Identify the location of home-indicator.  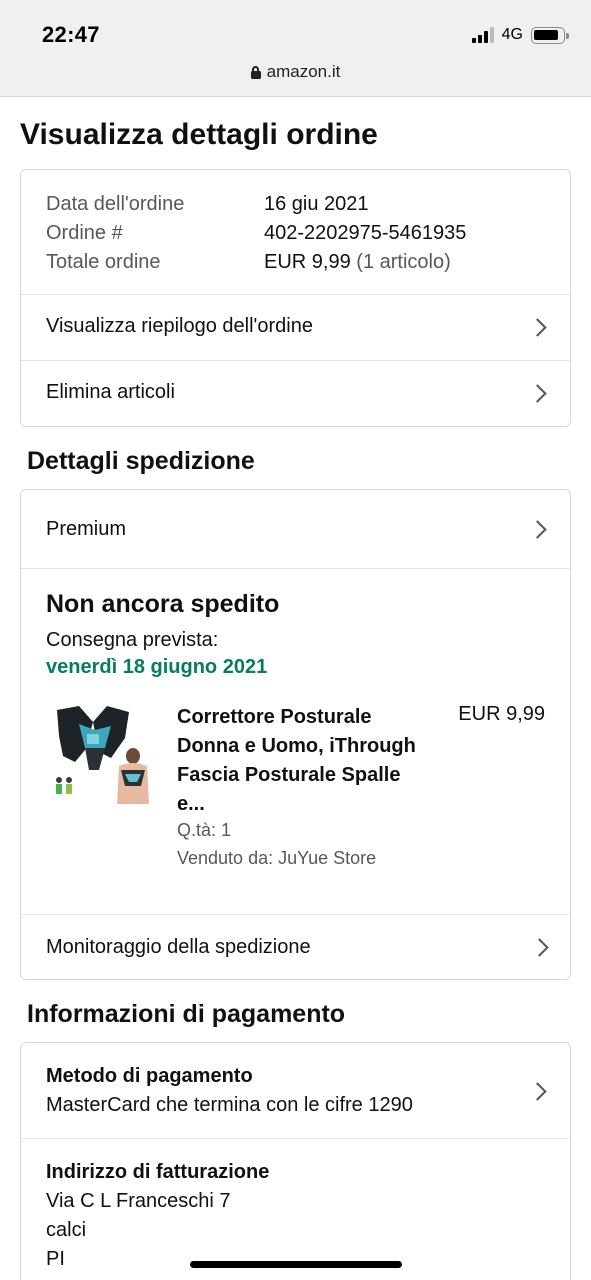
(296, 1264).